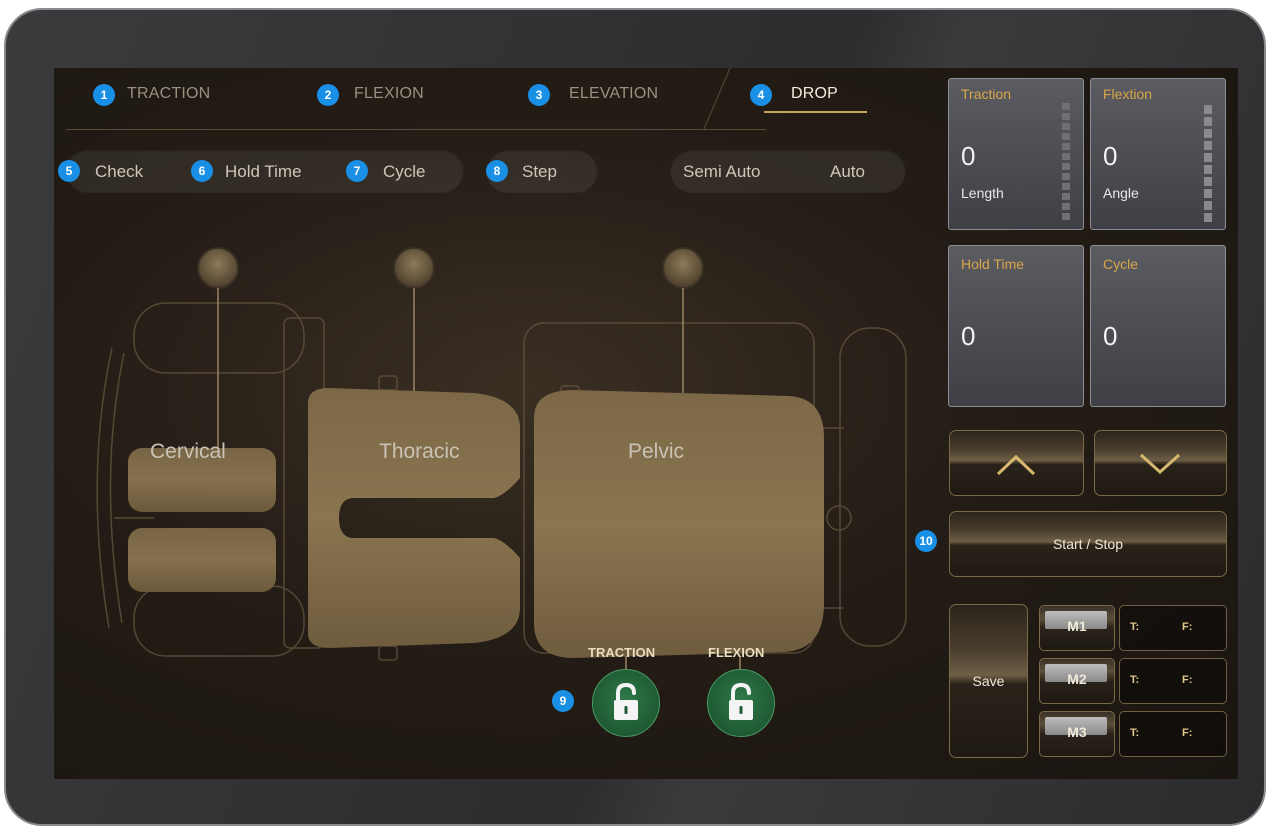 This screenshot has width=1271, height=830. Describe the element at coordinates (168, 94) in the screenshot. I see `tab-traction: TRACTION` at that location.